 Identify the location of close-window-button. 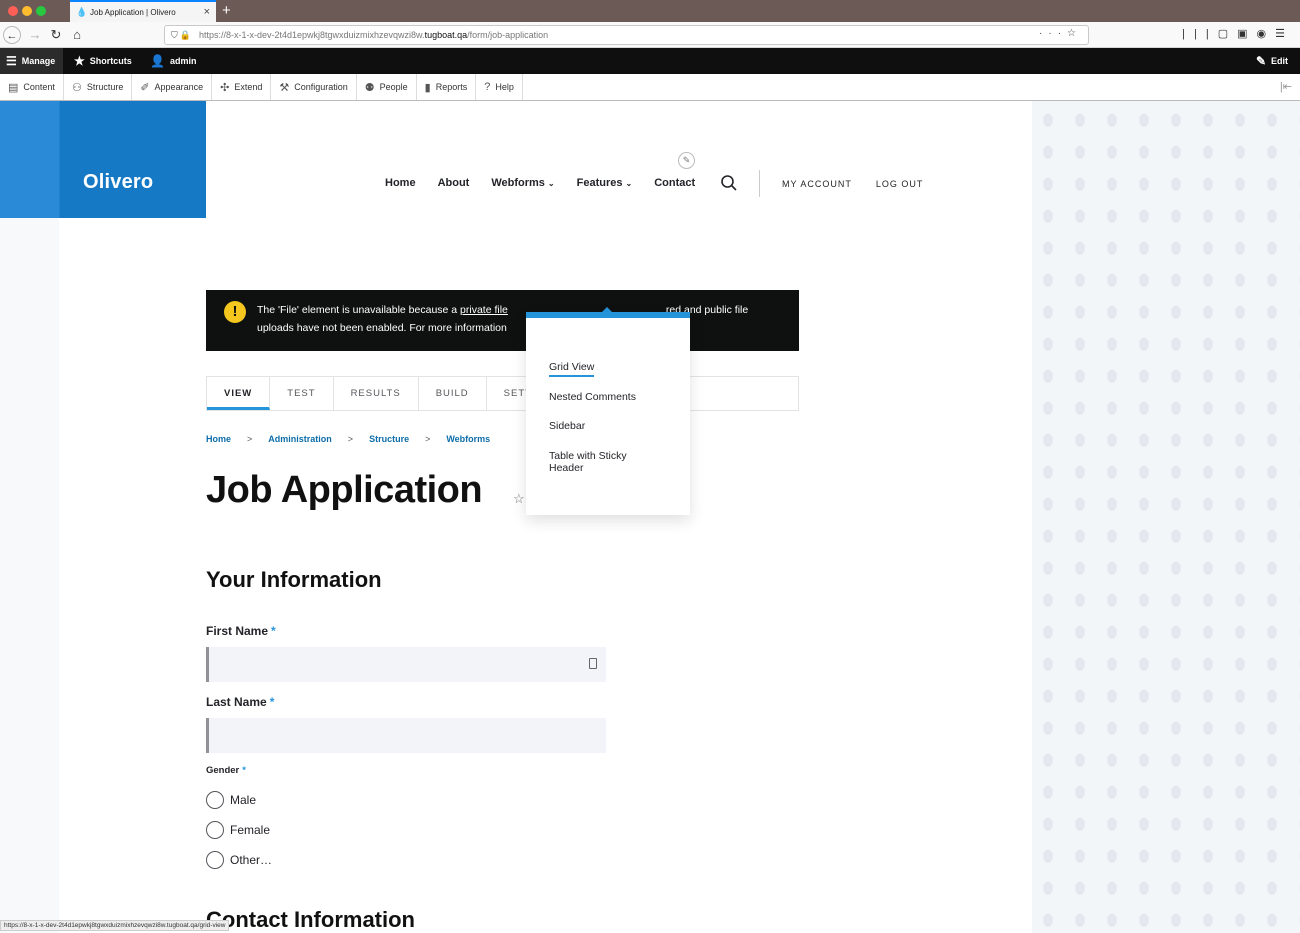
(13, 11).